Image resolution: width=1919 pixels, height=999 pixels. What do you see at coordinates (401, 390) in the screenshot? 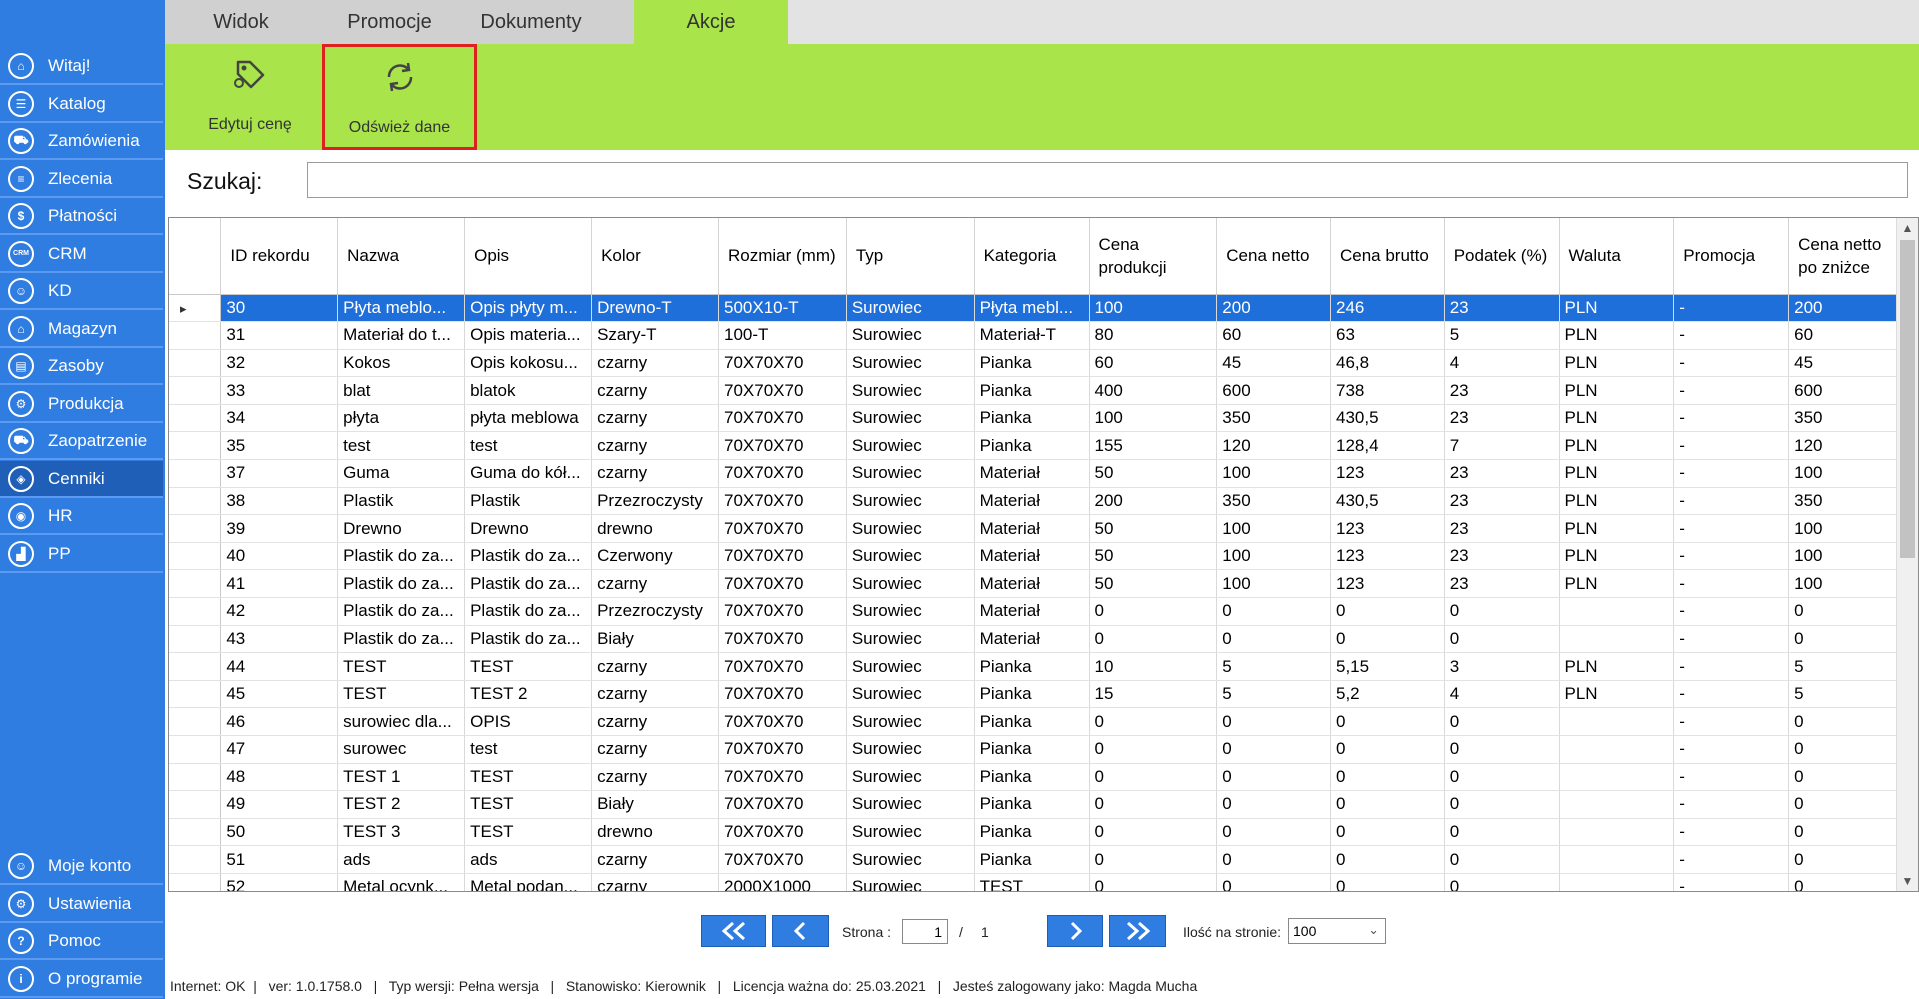
I see `table-cell: blat` at bounding box center [401, 390].